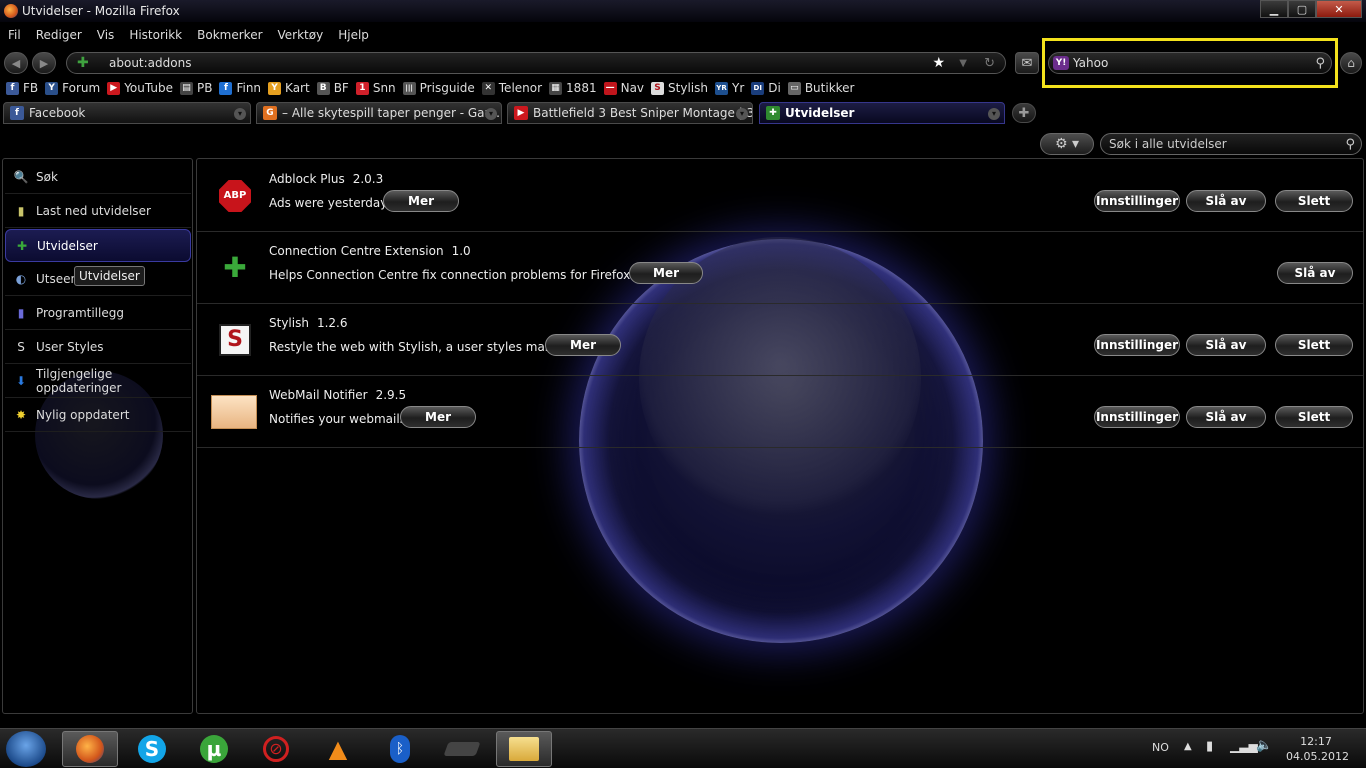 This screenshot has height=768, width=1366. I want to click on menu-edit: Rediger, so click(59, 35).